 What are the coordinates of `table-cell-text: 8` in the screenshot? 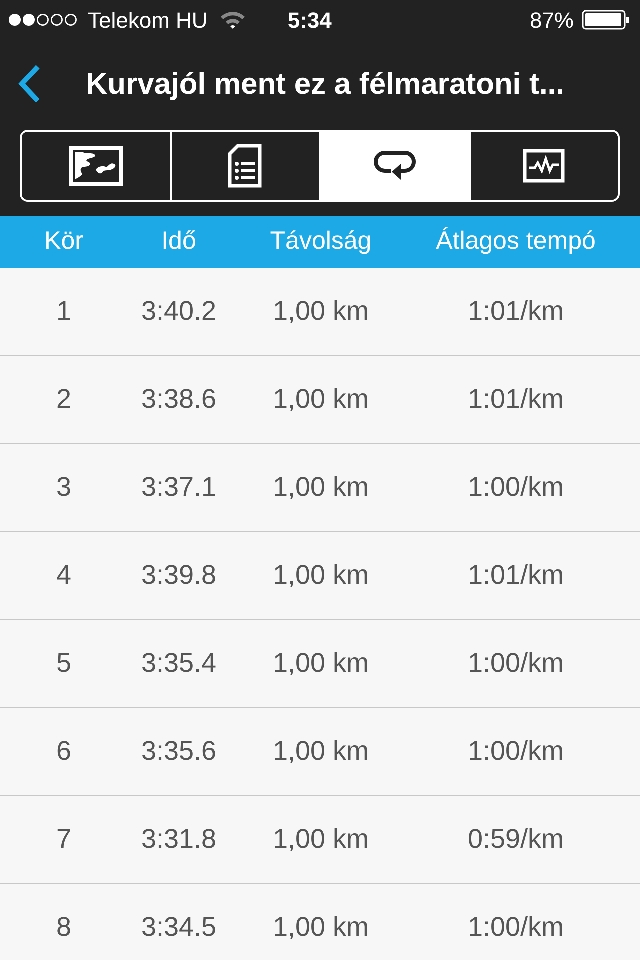 It's located at (64, 927).